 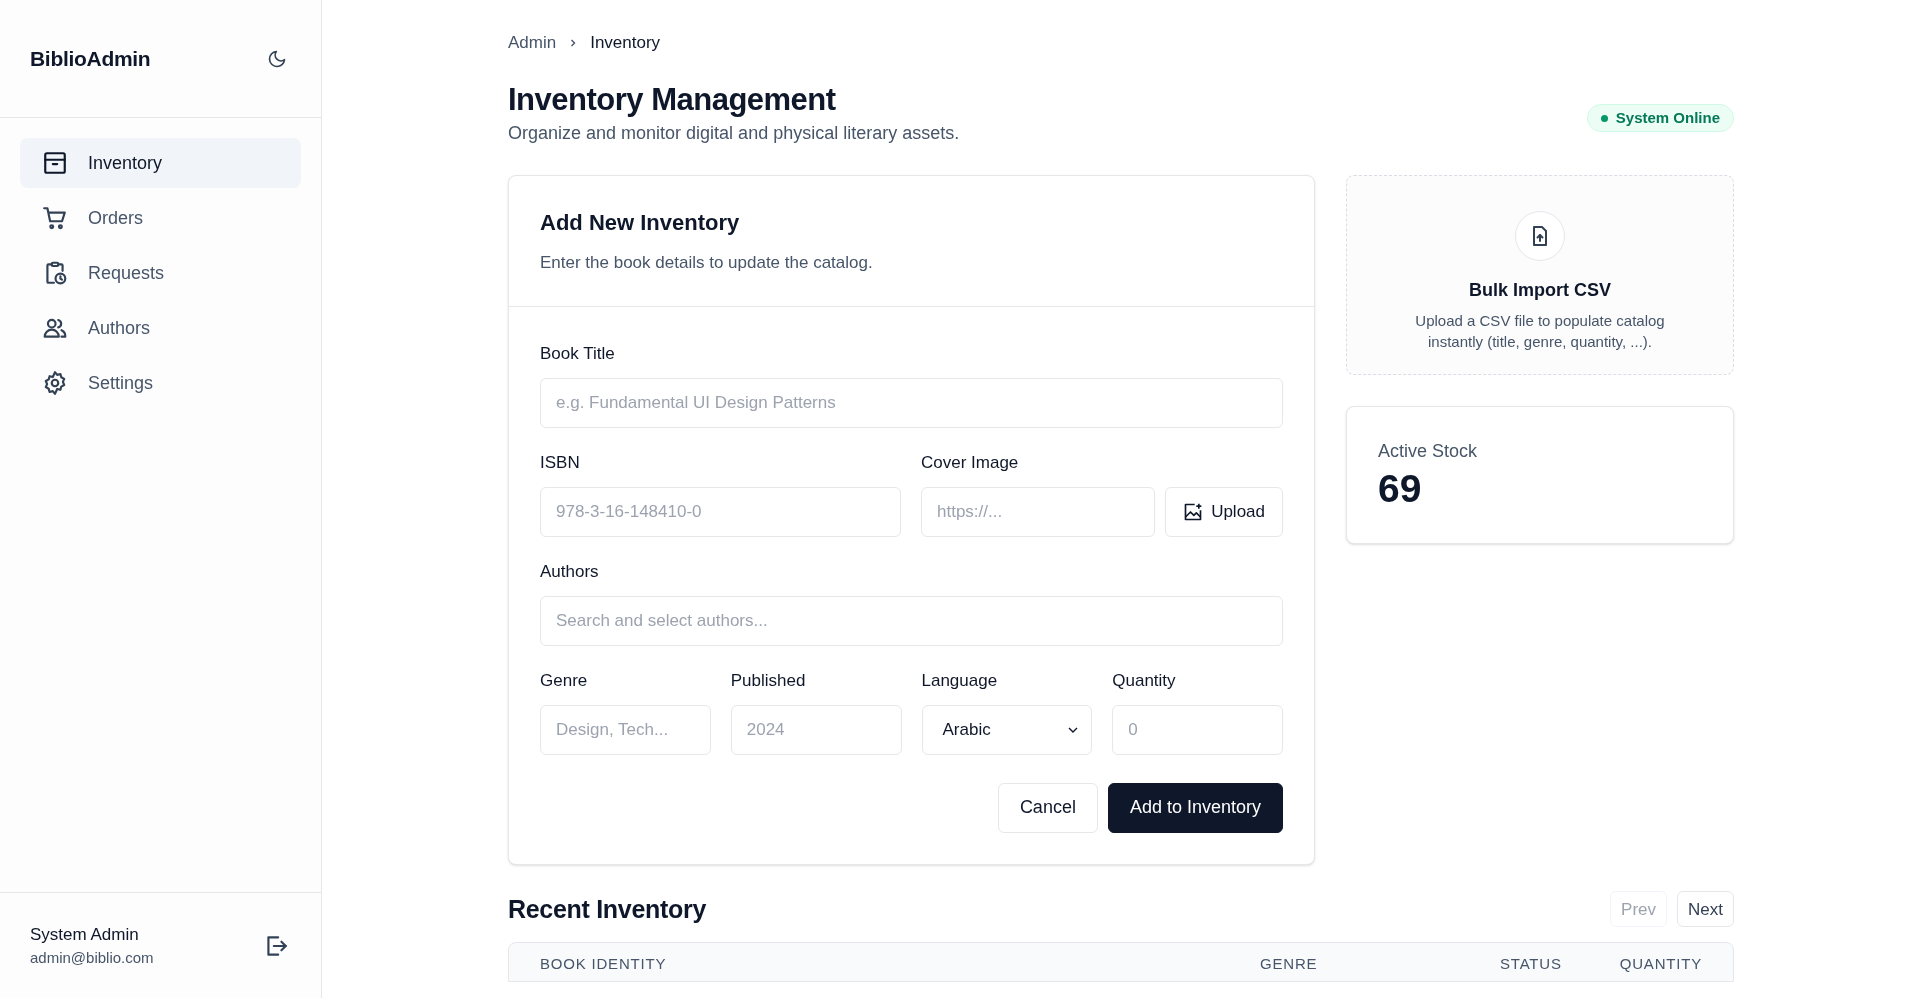 What do you see at coordinates (1540, 331) in the screenshot?
I see `bulk-import-description: Upload a CSV file to populate catalog instantly (title, genre, quantity, ...).` at bounding box center [1540, 331].